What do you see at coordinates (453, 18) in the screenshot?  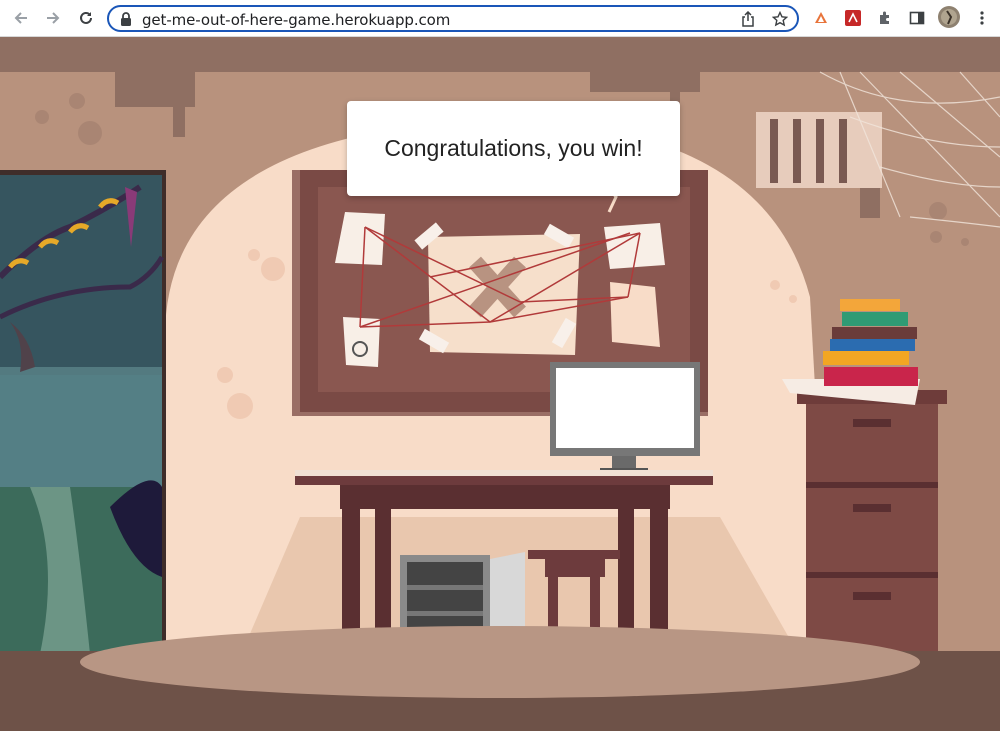 I see `address-bar: get-me-out-of-here-game.herokuapp.com` at bounding box center [453, 18].